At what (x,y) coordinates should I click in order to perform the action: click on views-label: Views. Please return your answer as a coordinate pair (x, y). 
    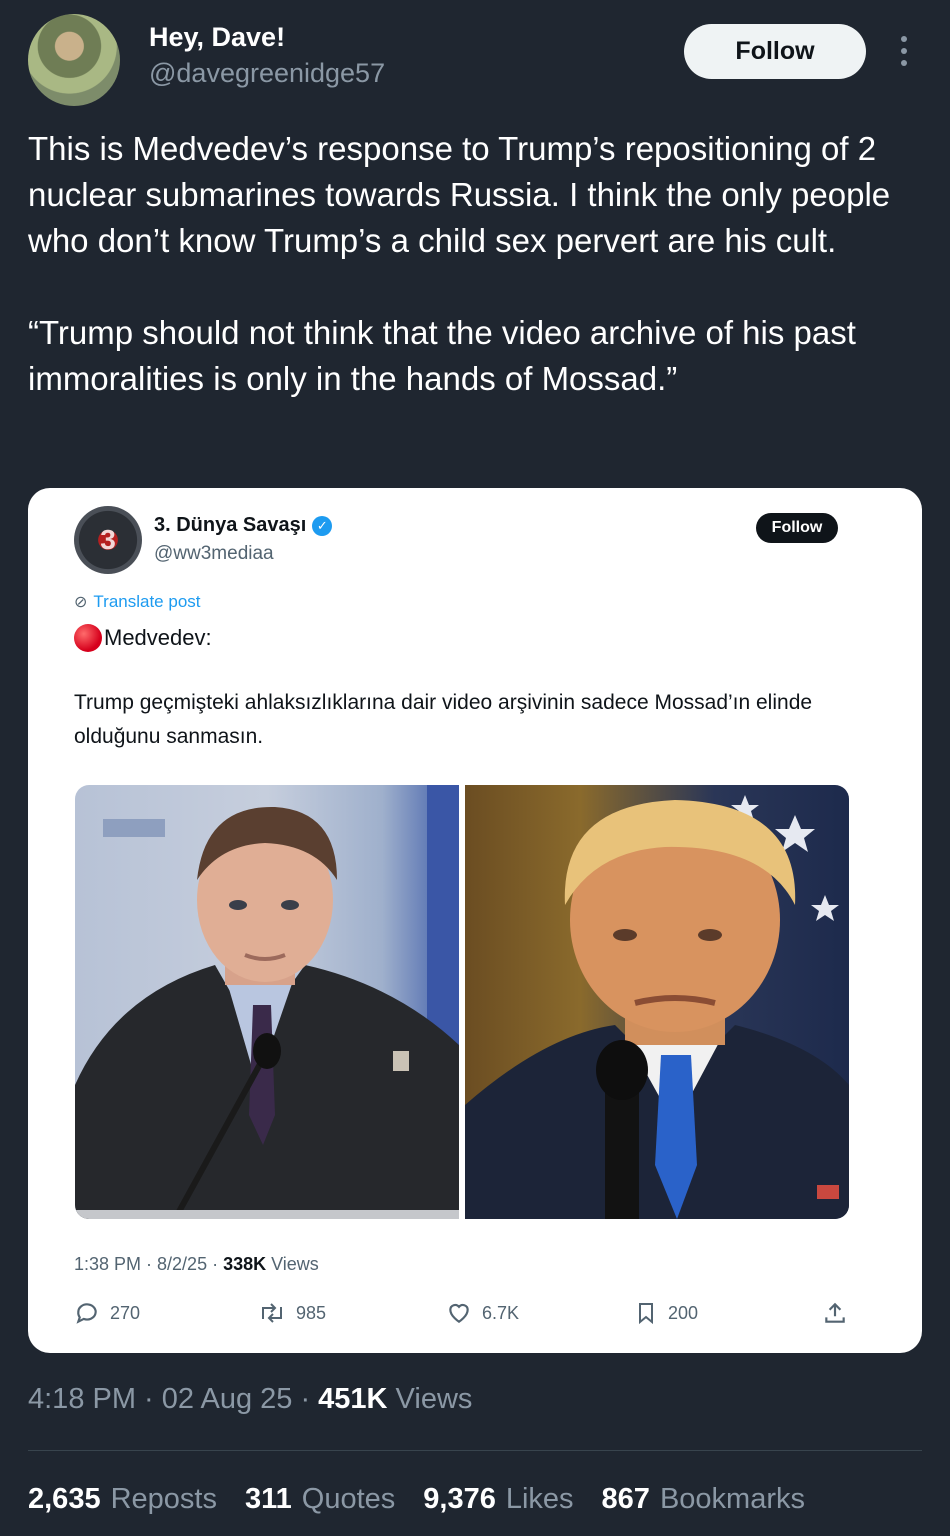
    Looking at the image, I should click on (430, 1399).